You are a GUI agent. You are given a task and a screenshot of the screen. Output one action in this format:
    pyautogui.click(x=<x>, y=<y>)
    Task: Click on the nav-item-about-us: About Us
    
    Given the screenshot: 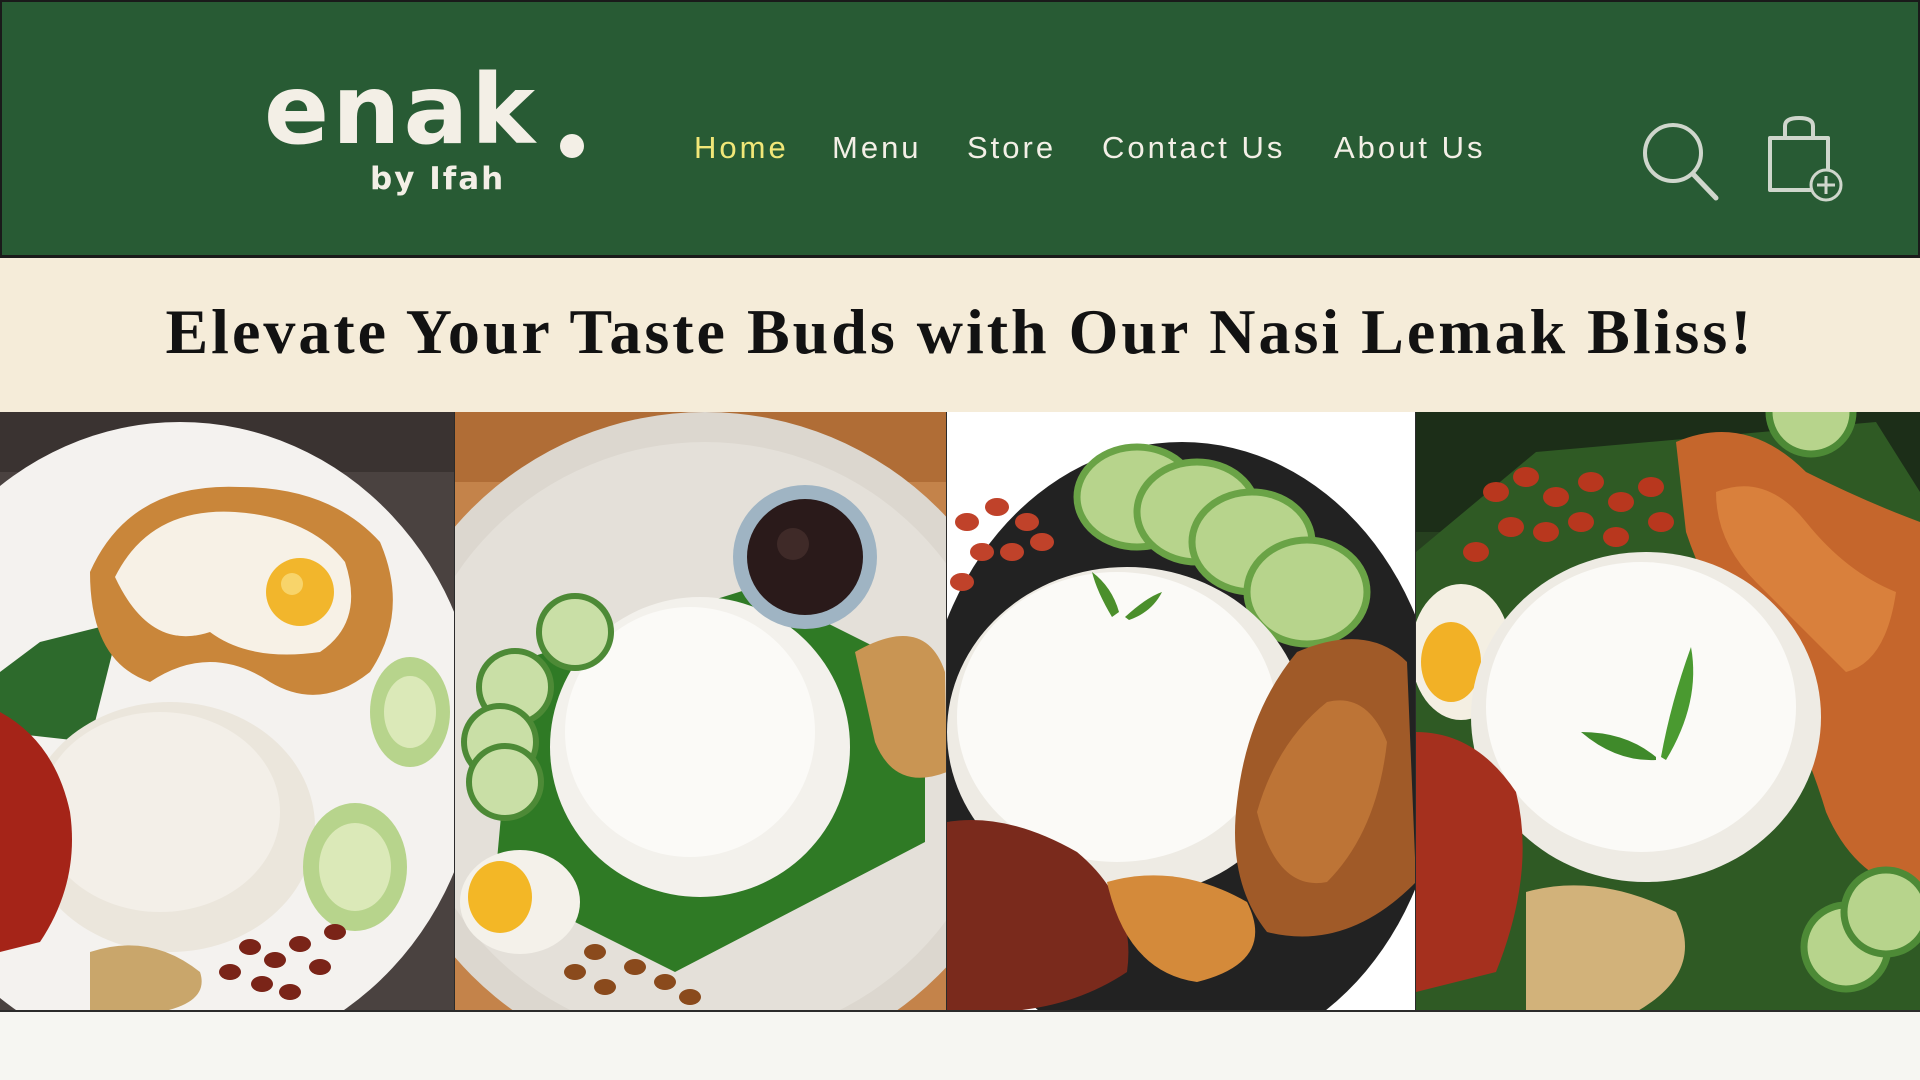 What is the action you would take?
    pyautogui.click(x=1410, y=148)
    